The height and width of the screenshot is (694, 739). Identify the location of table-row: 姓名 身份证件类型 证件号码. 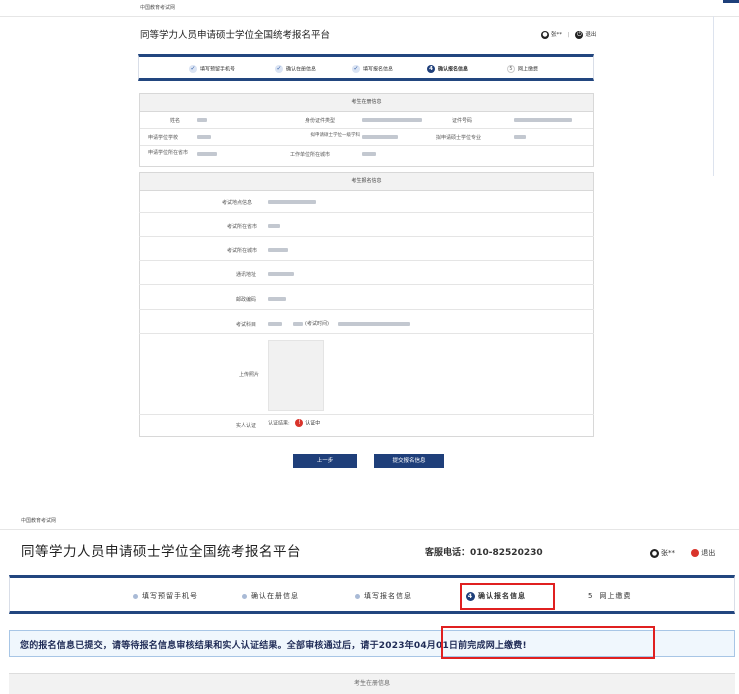
(366, 120).